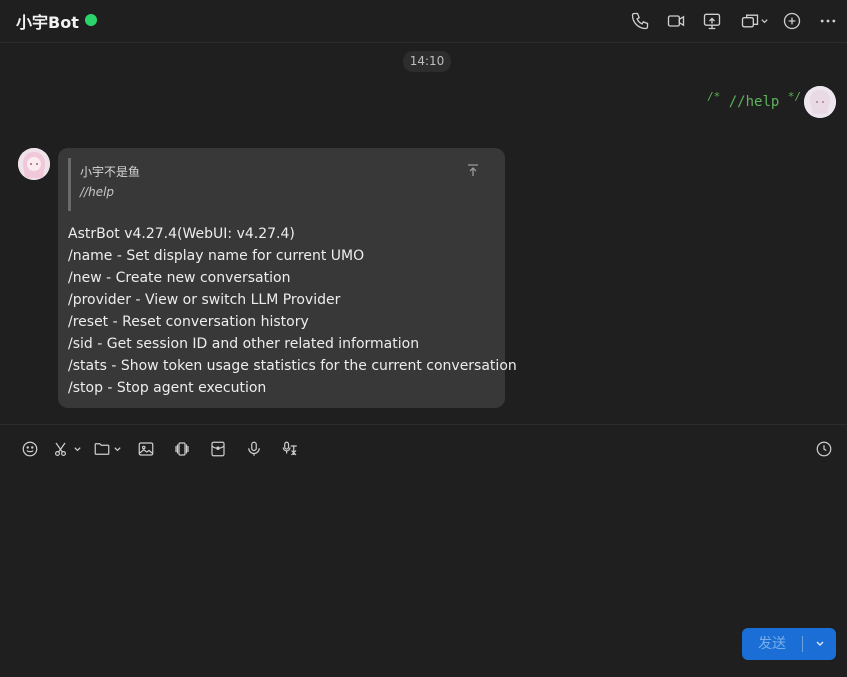 The image size is (847, 677). What do you see at coordinates (820, 102) in the screenshot?
I see `my-avatar` at bounding box center [820, 102].